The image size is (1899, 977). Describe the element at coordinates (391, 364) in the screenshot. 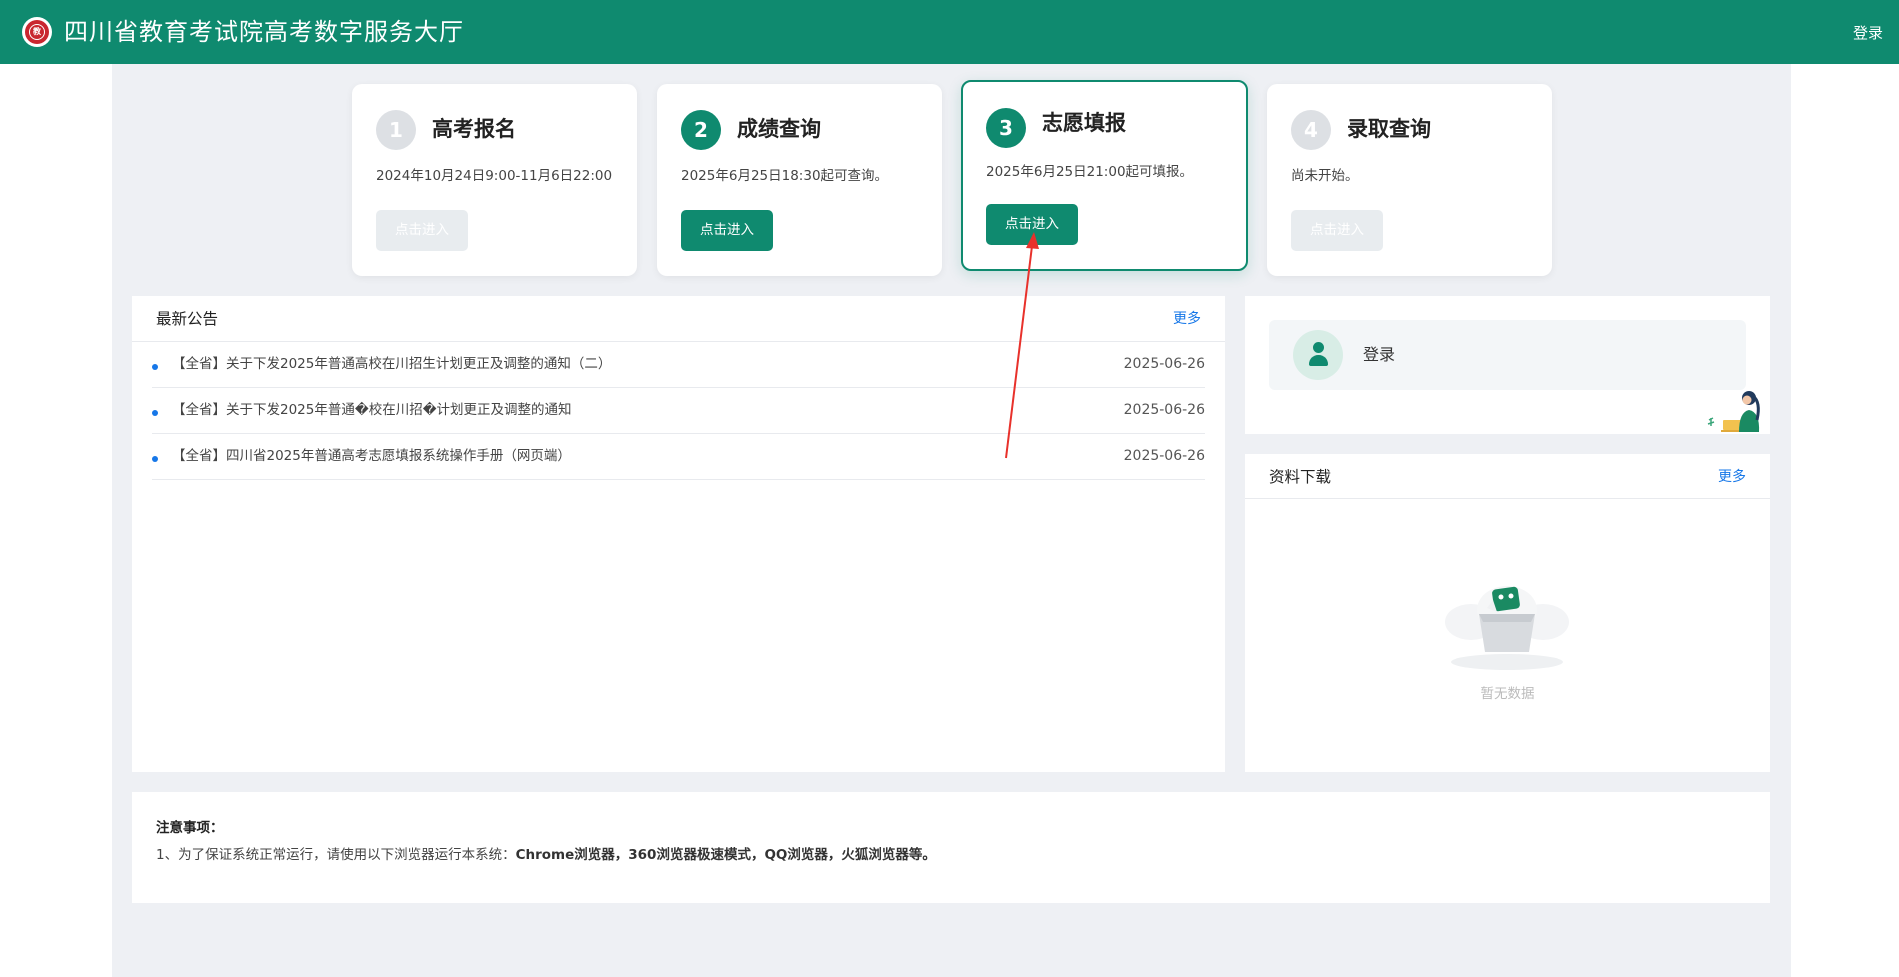

I see `announcement-title: 【全省】关于下发2025年普通高校在川招生计划更正及调整的通知（二）` at that location.